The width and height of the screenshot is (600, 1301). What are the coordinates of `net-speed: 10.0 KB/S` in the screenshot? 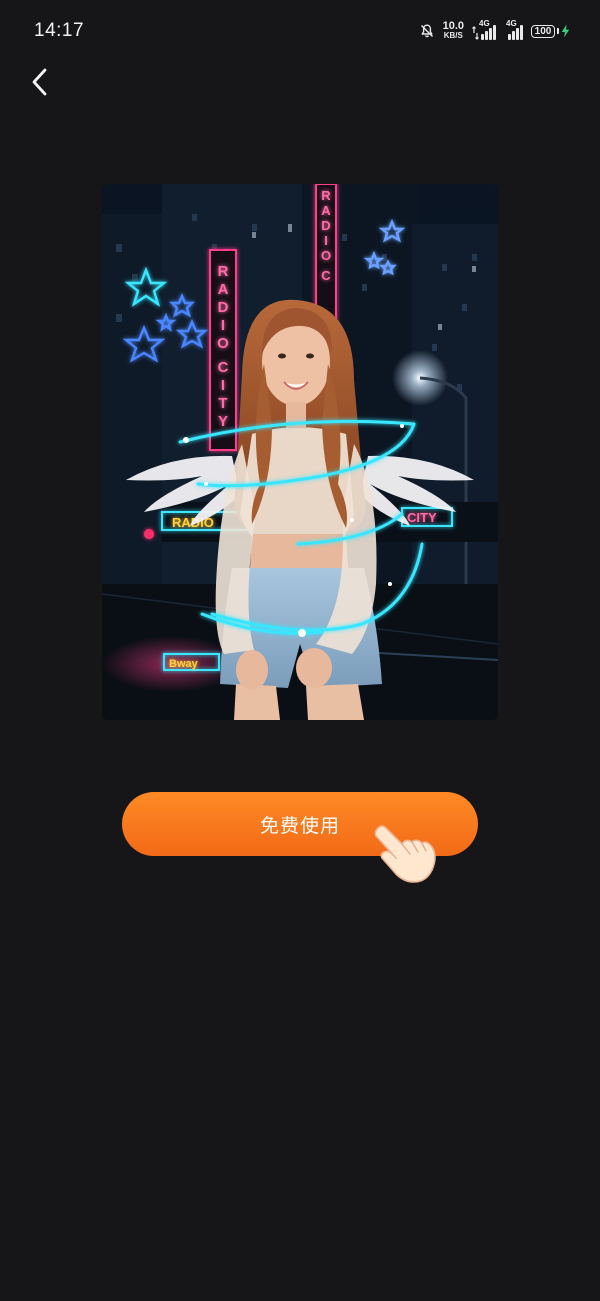 It's located at (453, 30).